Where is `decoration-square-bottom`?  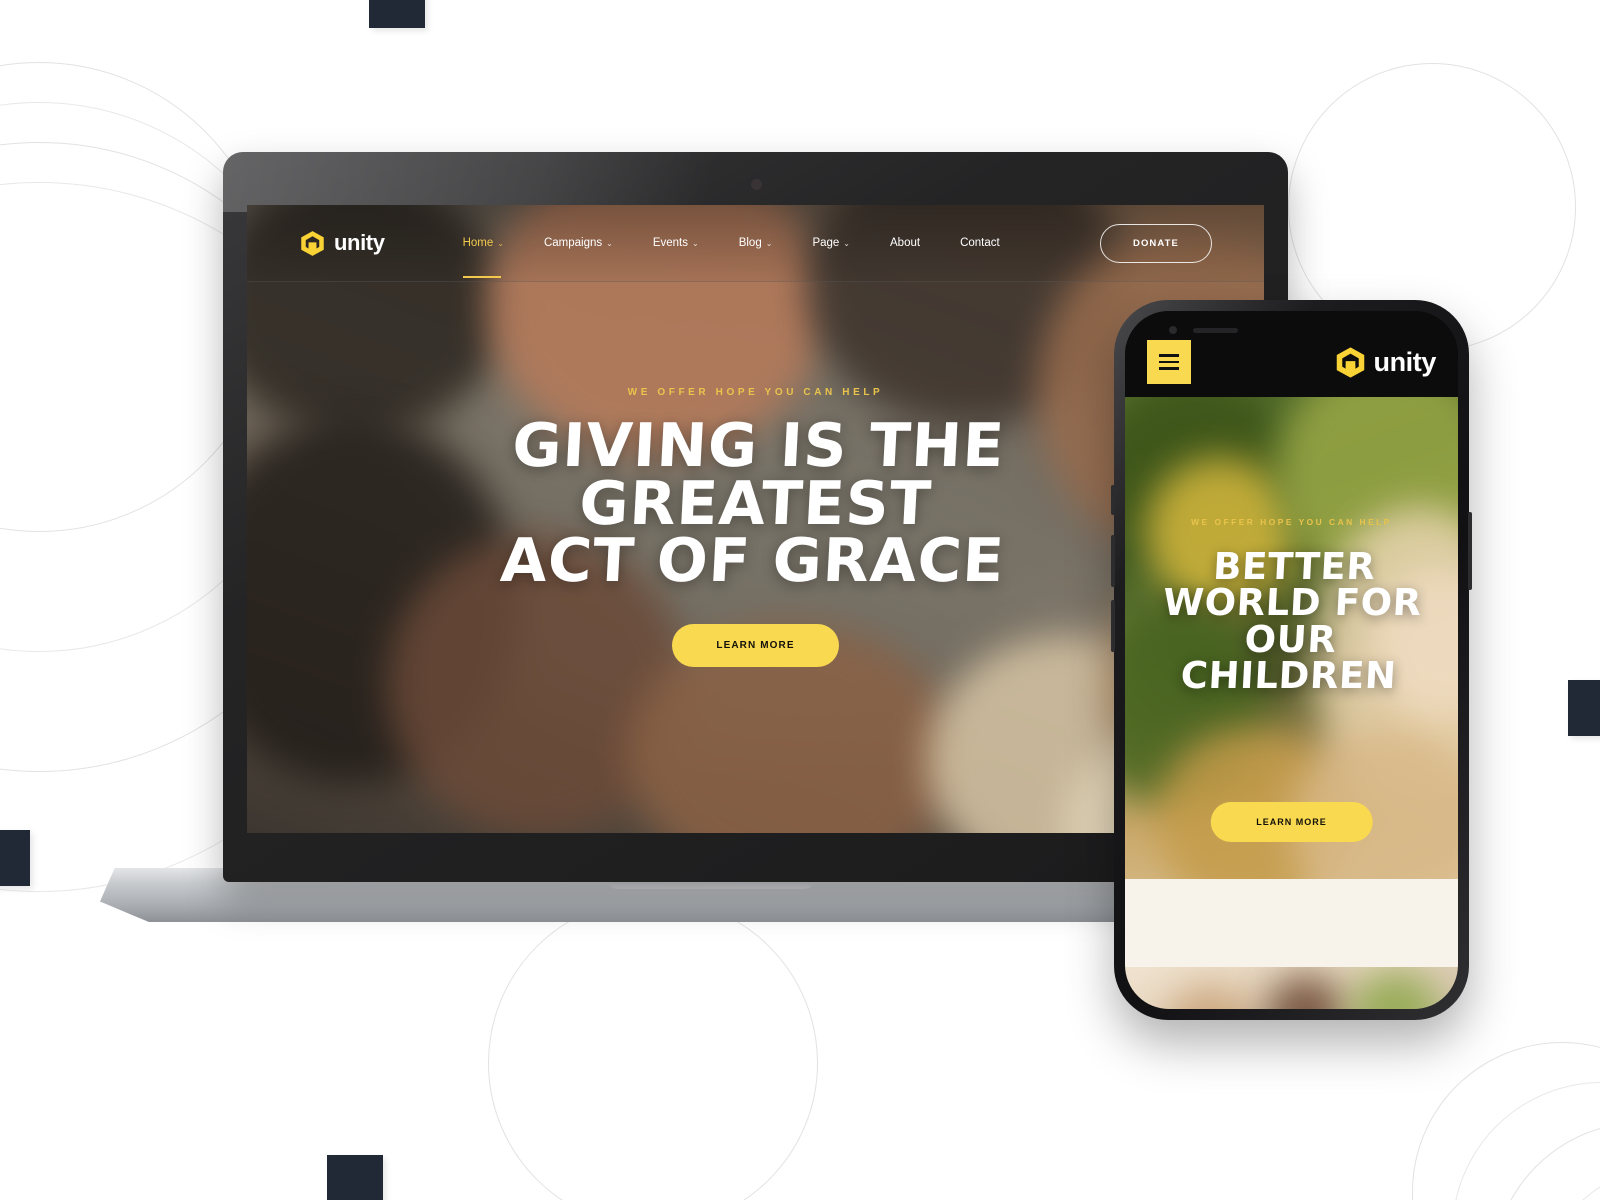 decoration-square-bottom is located at coordinates (355, 1177).